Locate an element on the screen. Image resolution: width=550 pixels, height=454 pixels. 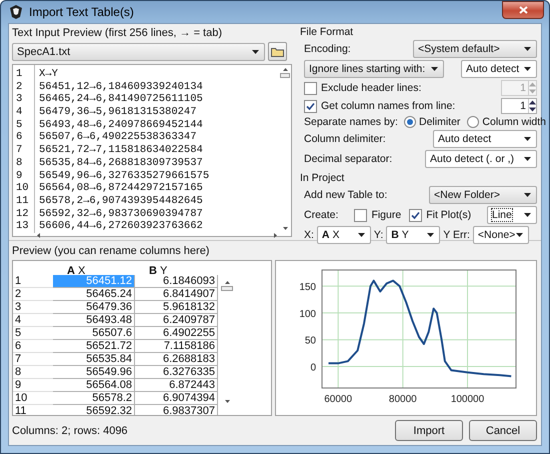
table-folder-dropdown: <New Folder> is located at coordinates (483, 195).